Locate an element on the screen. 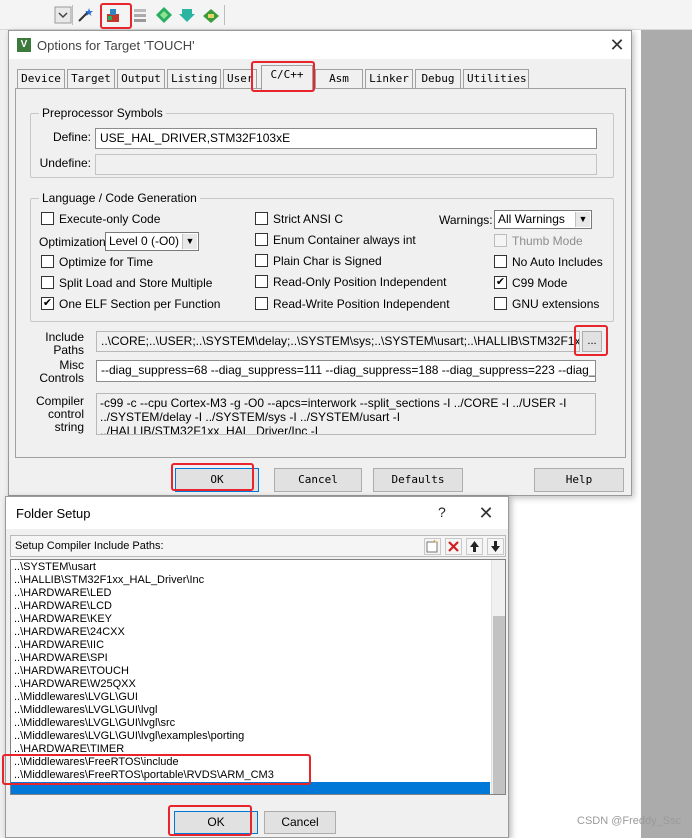 The width and height of the screenshot is (692, 838). ok-button: OK is located at coordinates (217, 480).